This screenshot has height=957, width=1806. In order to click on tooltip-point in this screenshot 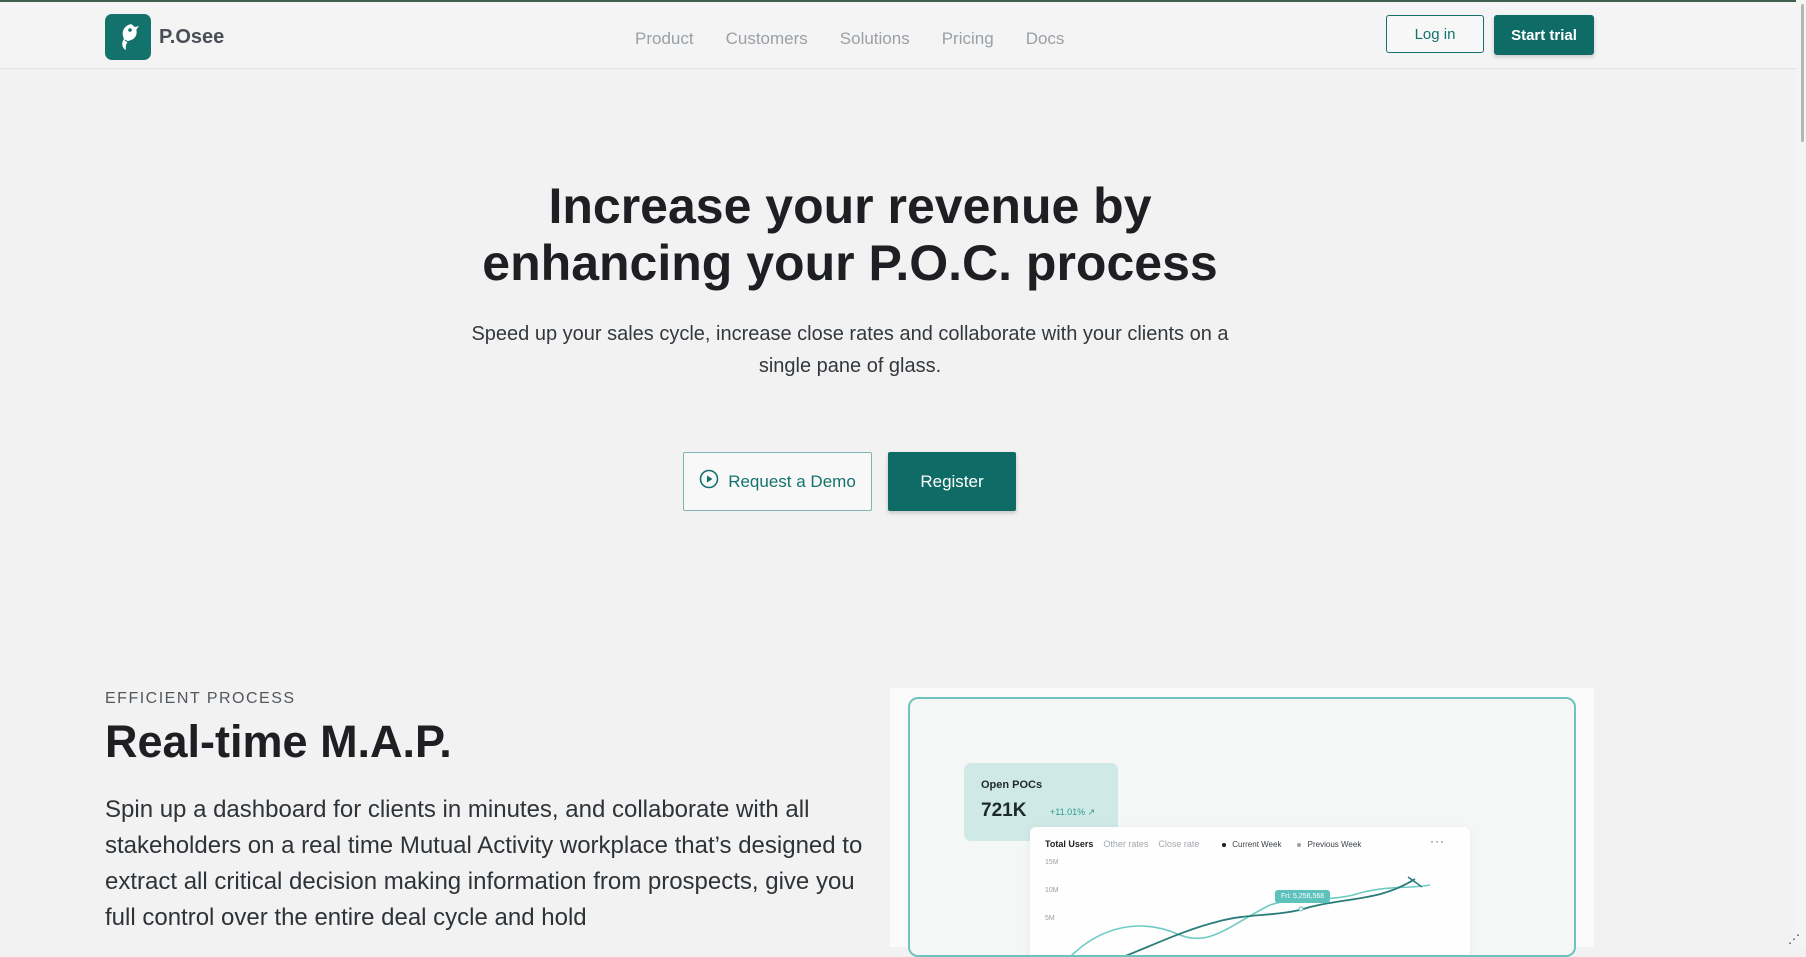, I will do `click(1301, 909)`.